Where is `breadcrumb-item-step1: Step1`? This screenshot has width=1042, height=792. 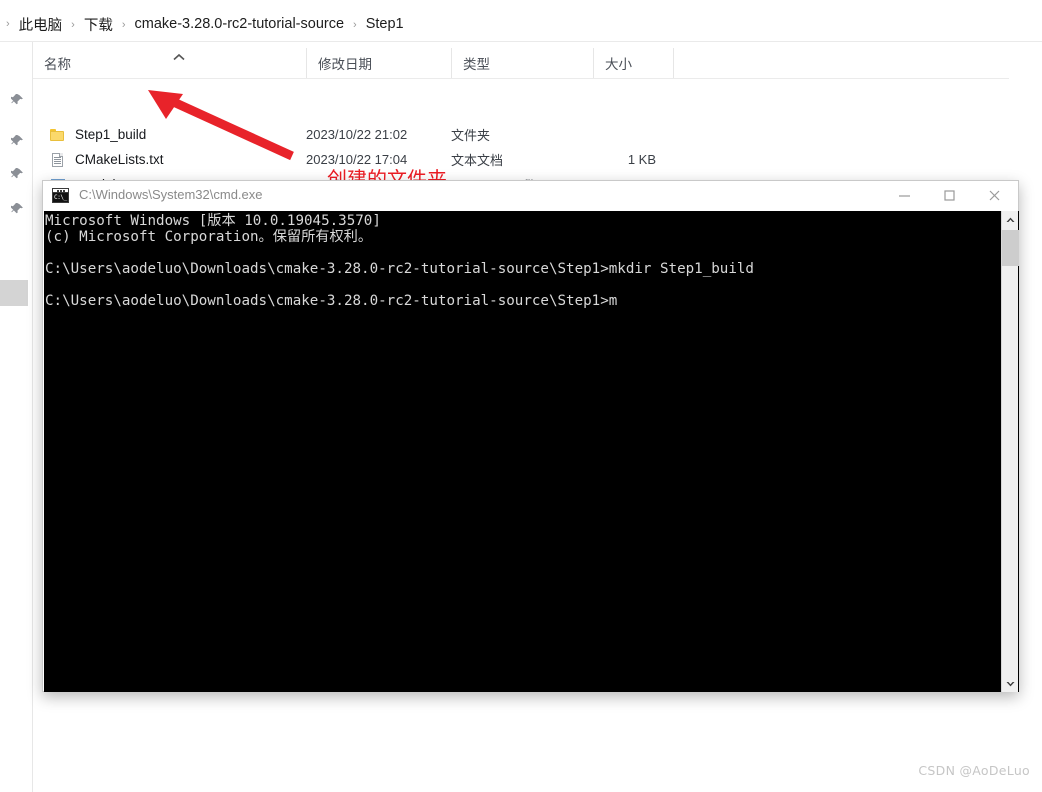
breadcrumb-item-step1: Step1 is located at coordinates (385, 24).